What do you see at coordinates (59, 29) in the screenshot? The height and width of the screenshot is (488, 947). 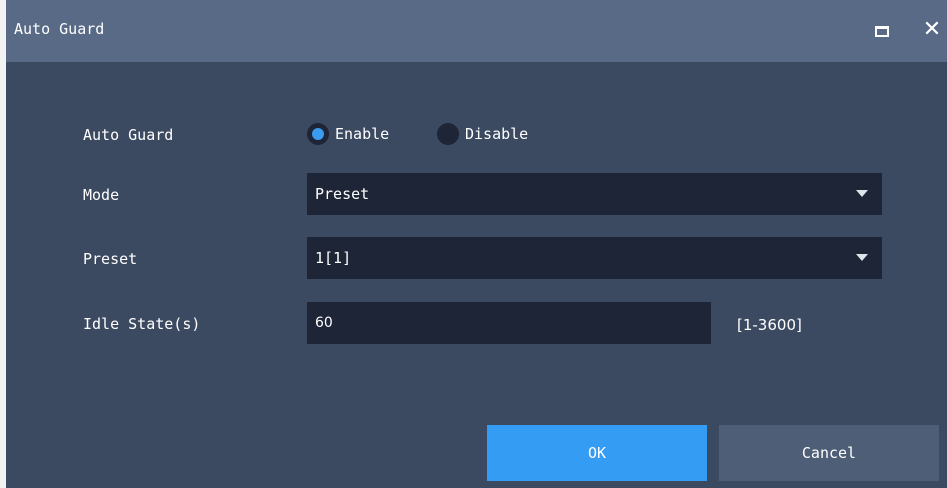 I see `dialog-title: Auto Guard` at bounding box center [59, 29].